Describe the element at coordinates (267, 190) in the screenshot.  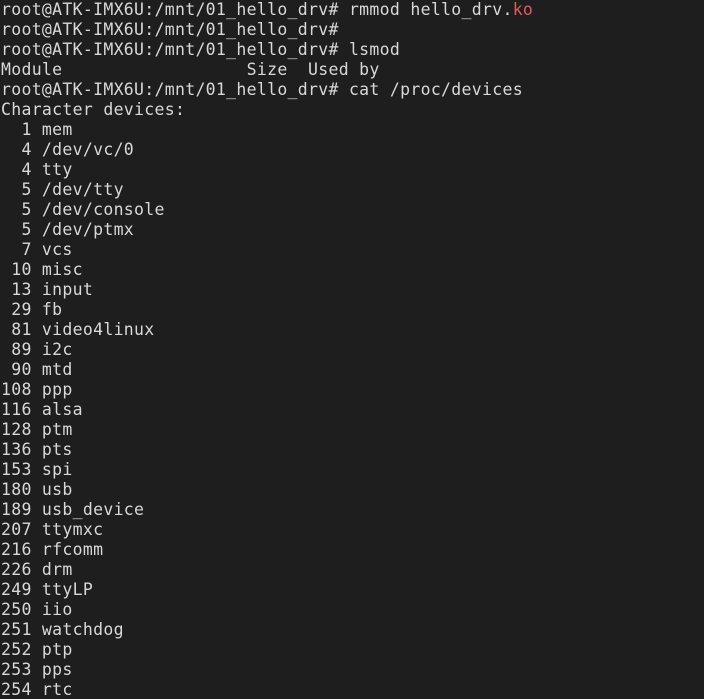
I see `terminal-line: 5 /dev/tty` at that location.